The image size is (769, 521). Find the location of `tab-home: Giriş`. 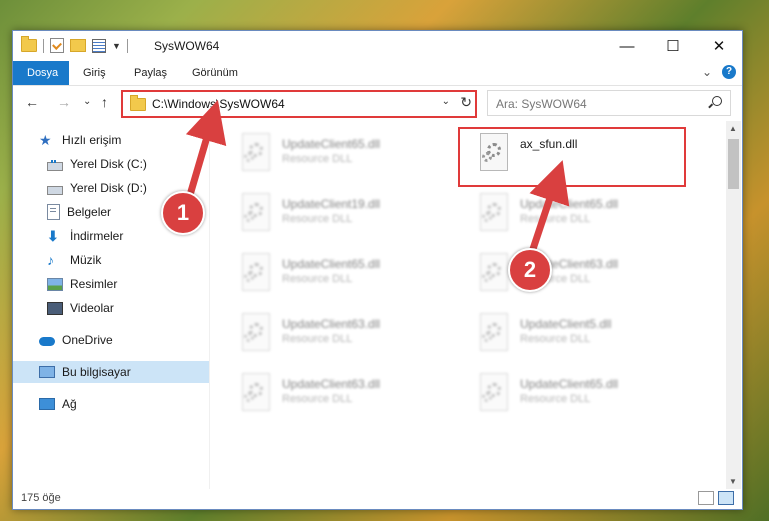

tab-home: Giriş is located at coordinates (94, 73).